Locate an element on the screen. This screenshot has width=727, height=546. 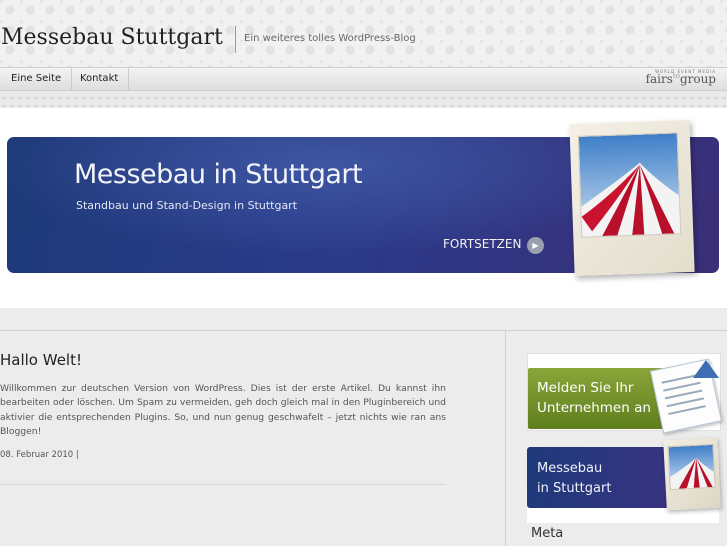
nav-item-kontakt: Kontakt is located at coordinates (100, 79).